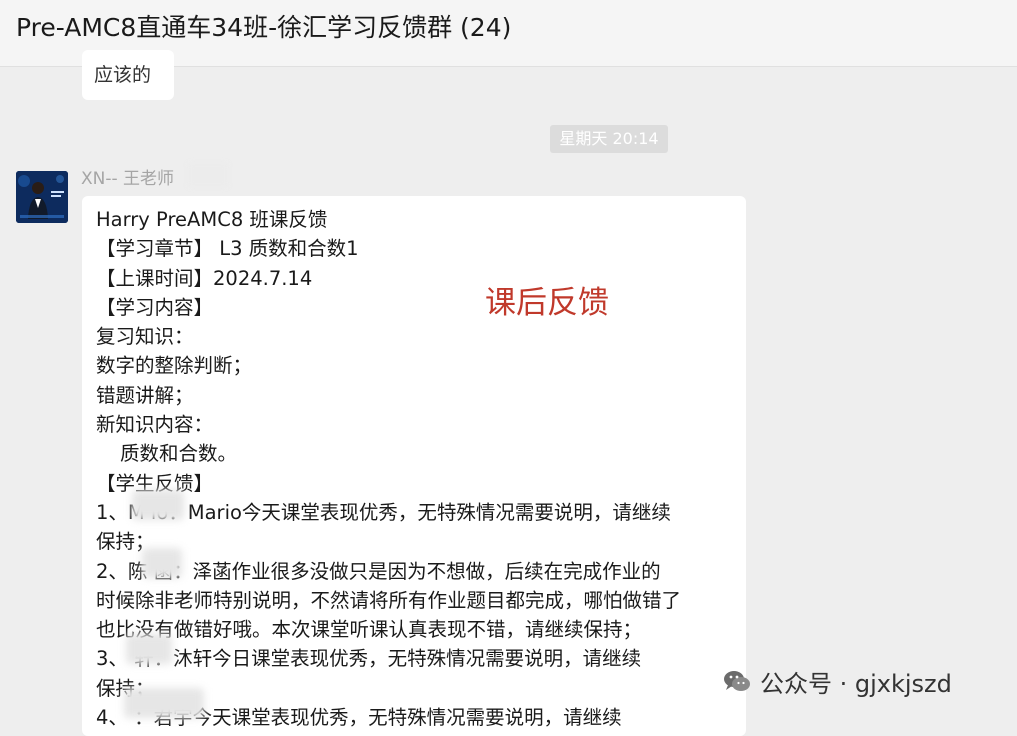 The height and width of the screenshot is (736, 1017). I want to click on chat-title: Pre-AMC8直通车34班-徐汇学习反馈群 (24), so click(263, 28).